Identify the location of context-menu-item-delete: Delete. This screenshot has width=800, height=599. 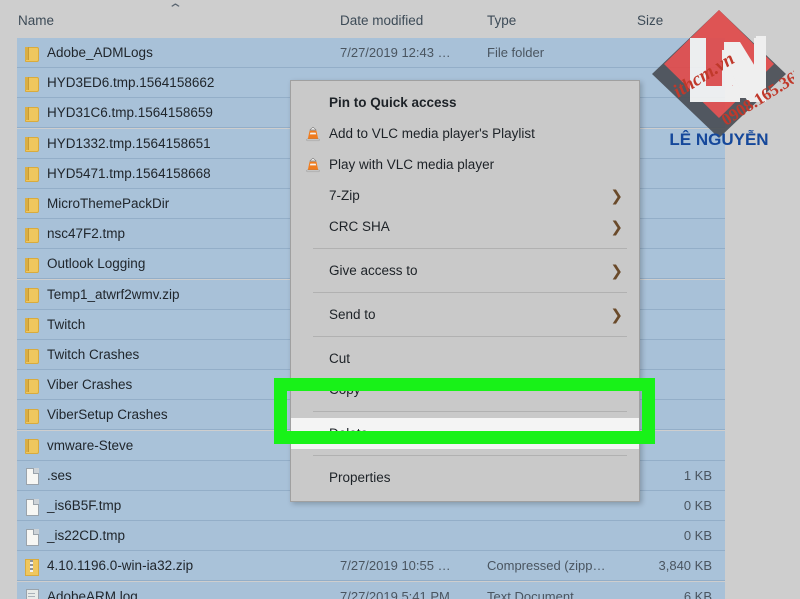
(465, 433).